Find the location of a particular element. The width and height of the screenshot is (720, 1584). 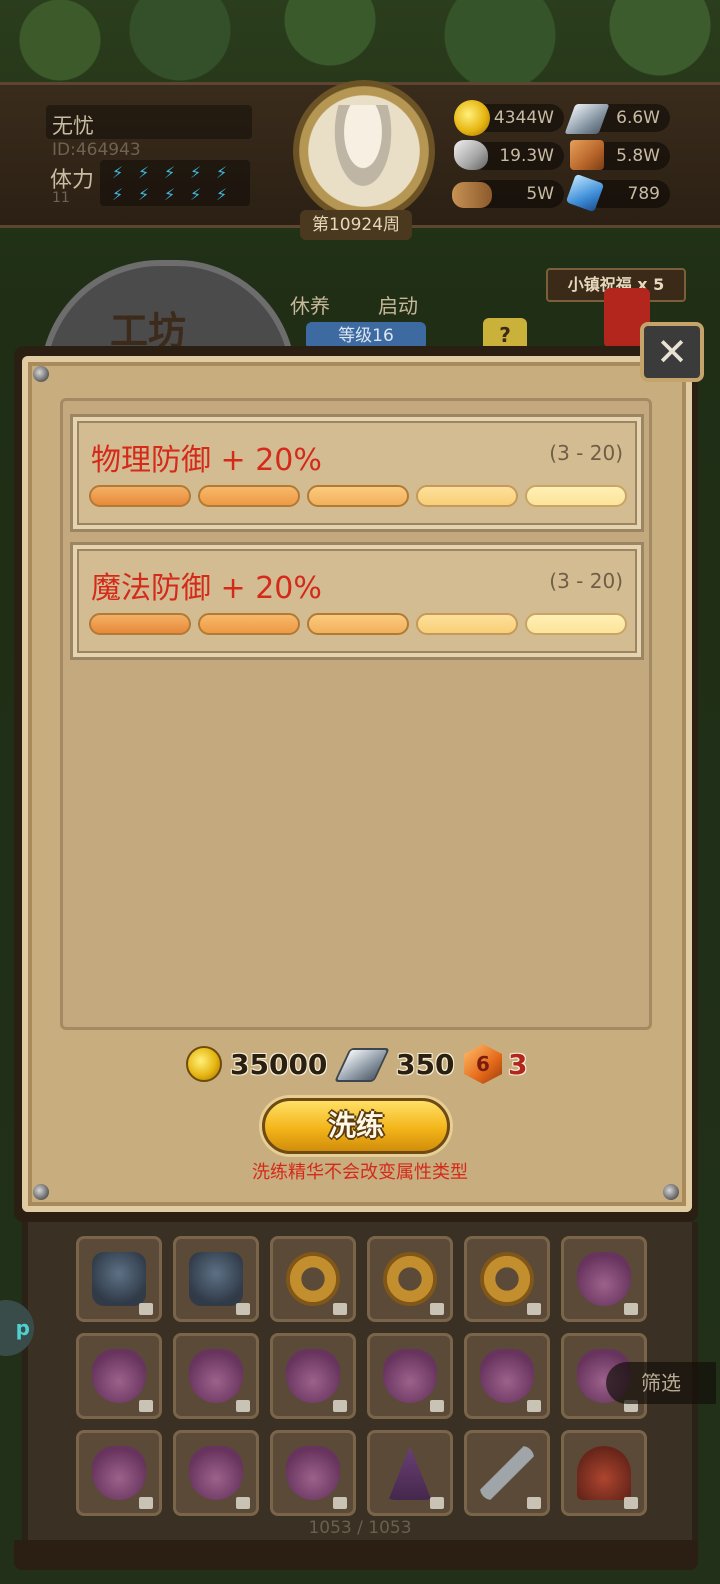

cost-gold: 35000 is located at coordinates (279, 1064).